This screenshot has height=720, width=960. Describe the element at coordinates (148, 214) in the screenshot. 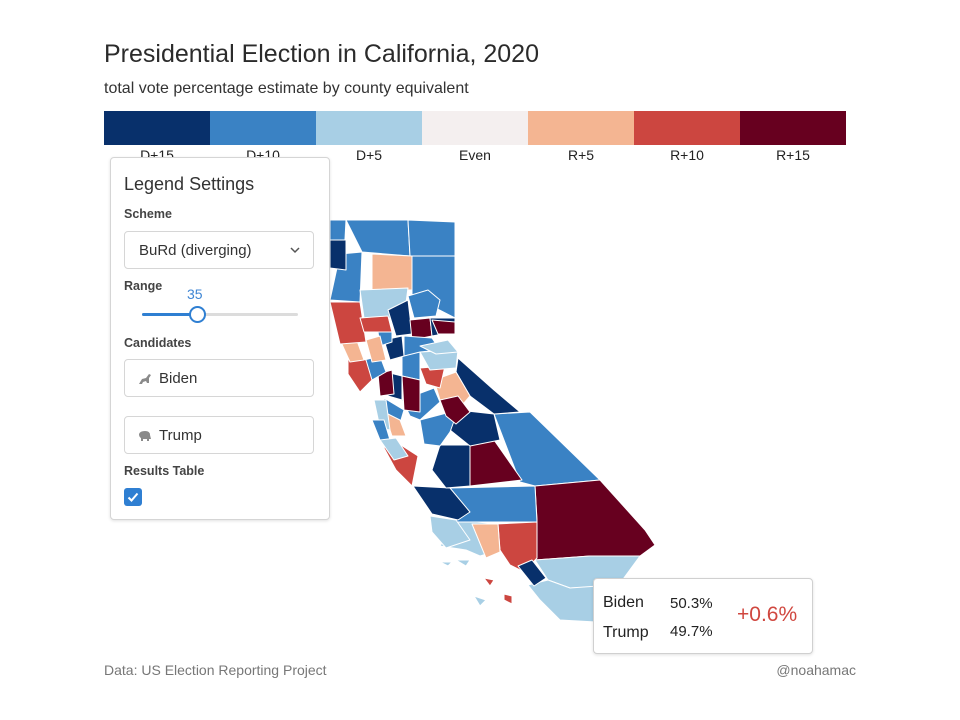

I see `scheme-label: Scheme` at that location.